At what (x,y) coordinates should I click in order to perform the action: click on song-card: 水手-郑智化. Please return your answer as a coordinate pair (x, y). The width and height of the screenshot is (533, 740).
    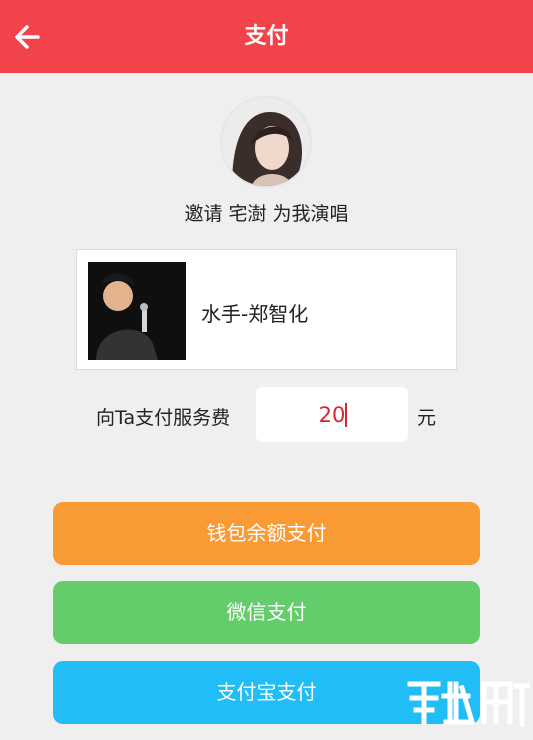
    Looking at the image, I should click on (266, 309).